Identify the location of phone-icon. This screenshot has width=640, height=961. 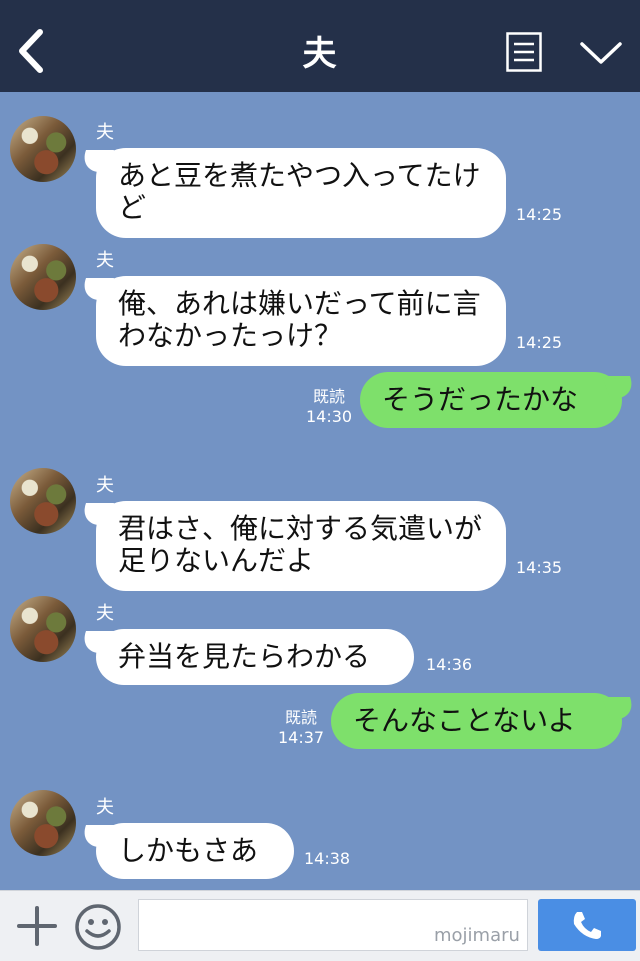
(587, 925).